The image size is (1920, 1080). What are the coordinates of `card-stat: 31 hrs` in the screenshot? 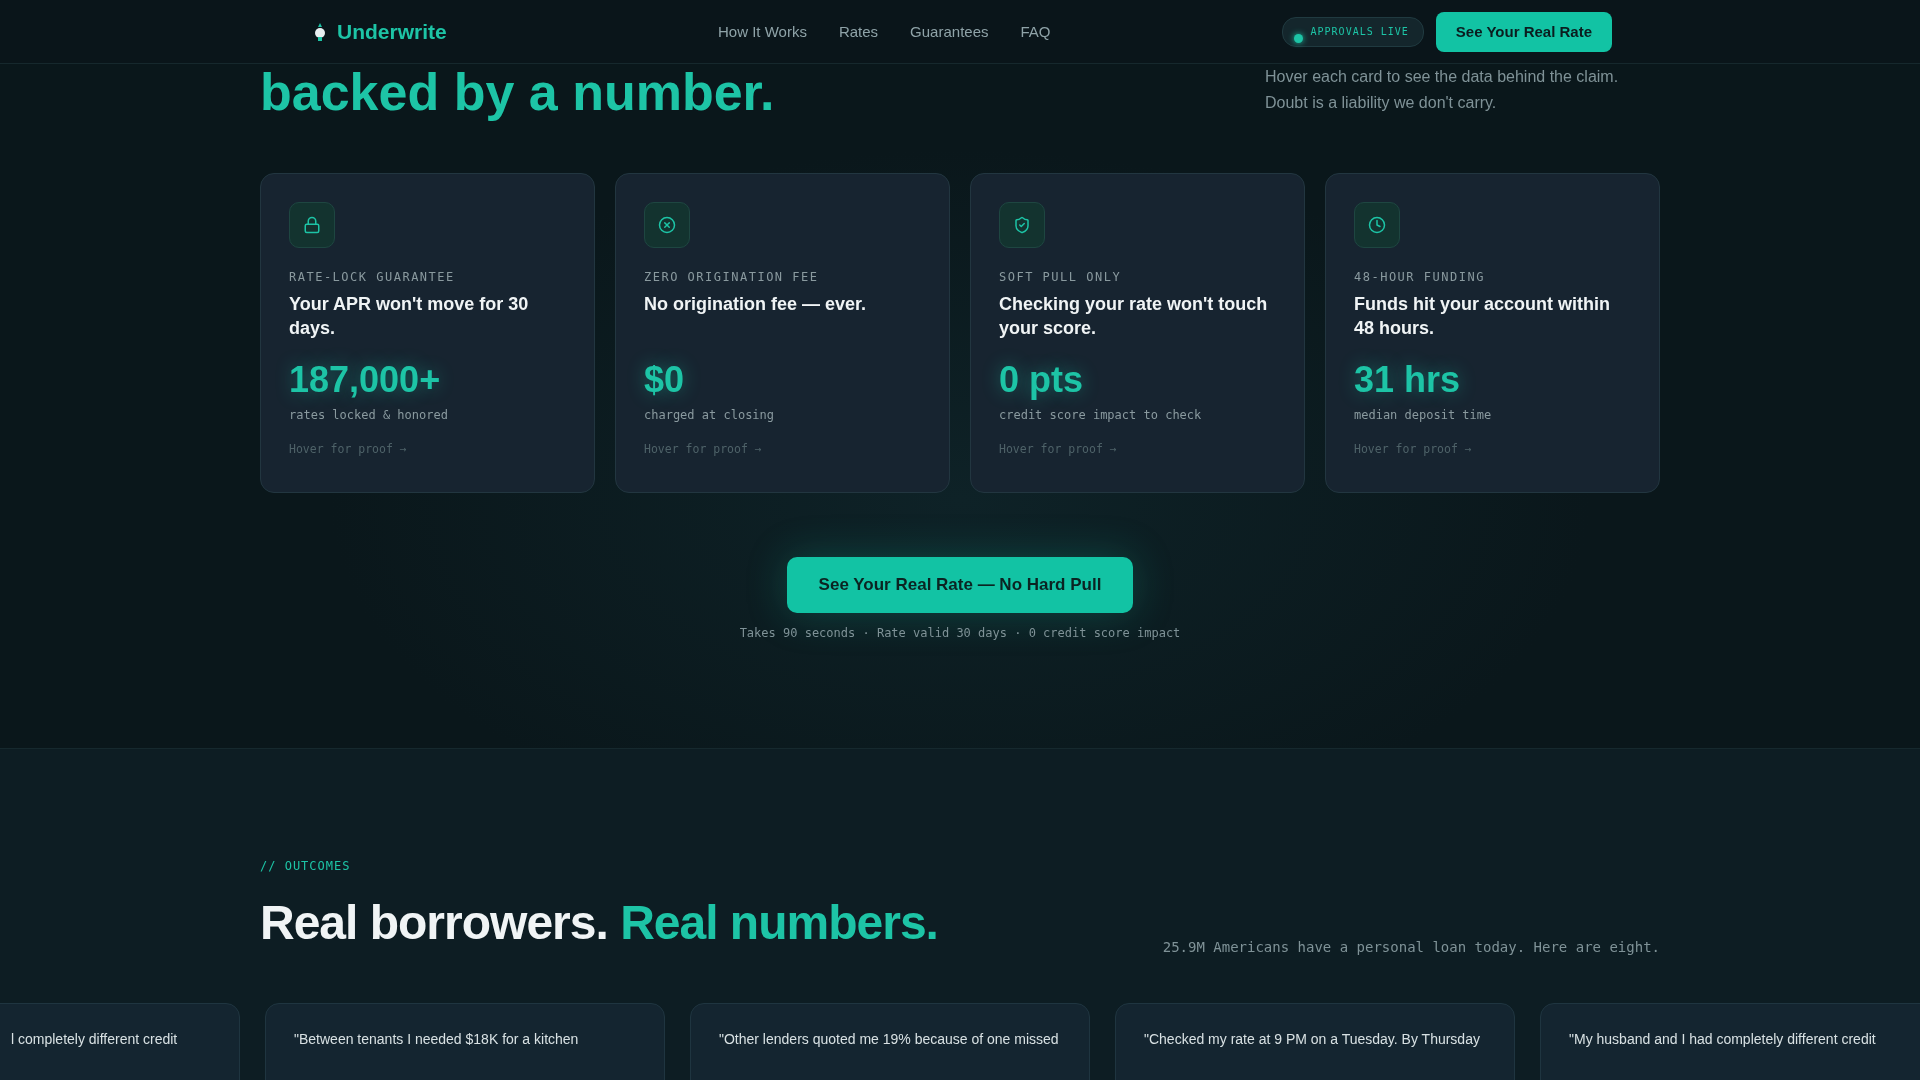 It's located at (1408, 380).